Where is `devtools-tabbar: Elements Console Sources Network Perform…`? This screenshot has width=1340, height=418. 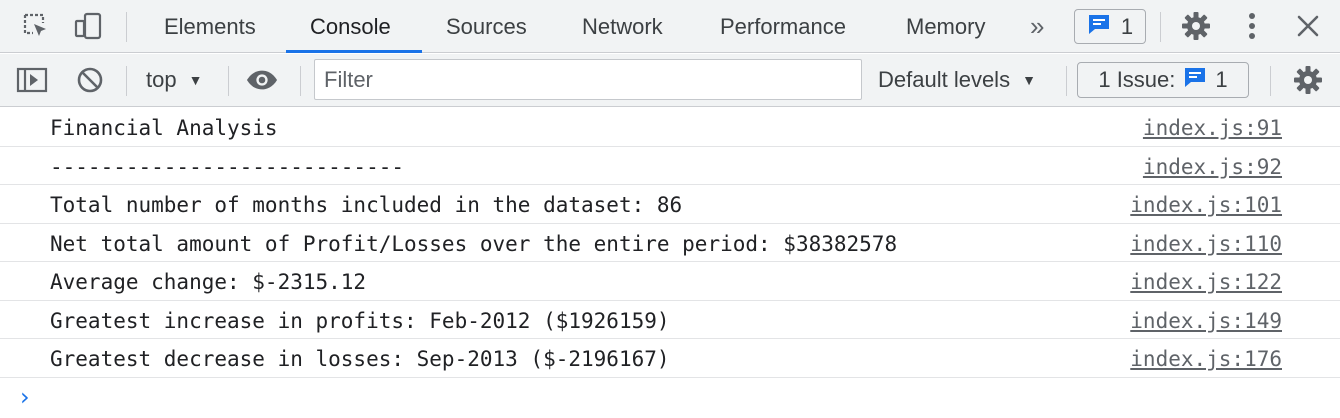
devtools-tabbar: Elements Console Sources Network Perform… is located at coordinates (670, 26).